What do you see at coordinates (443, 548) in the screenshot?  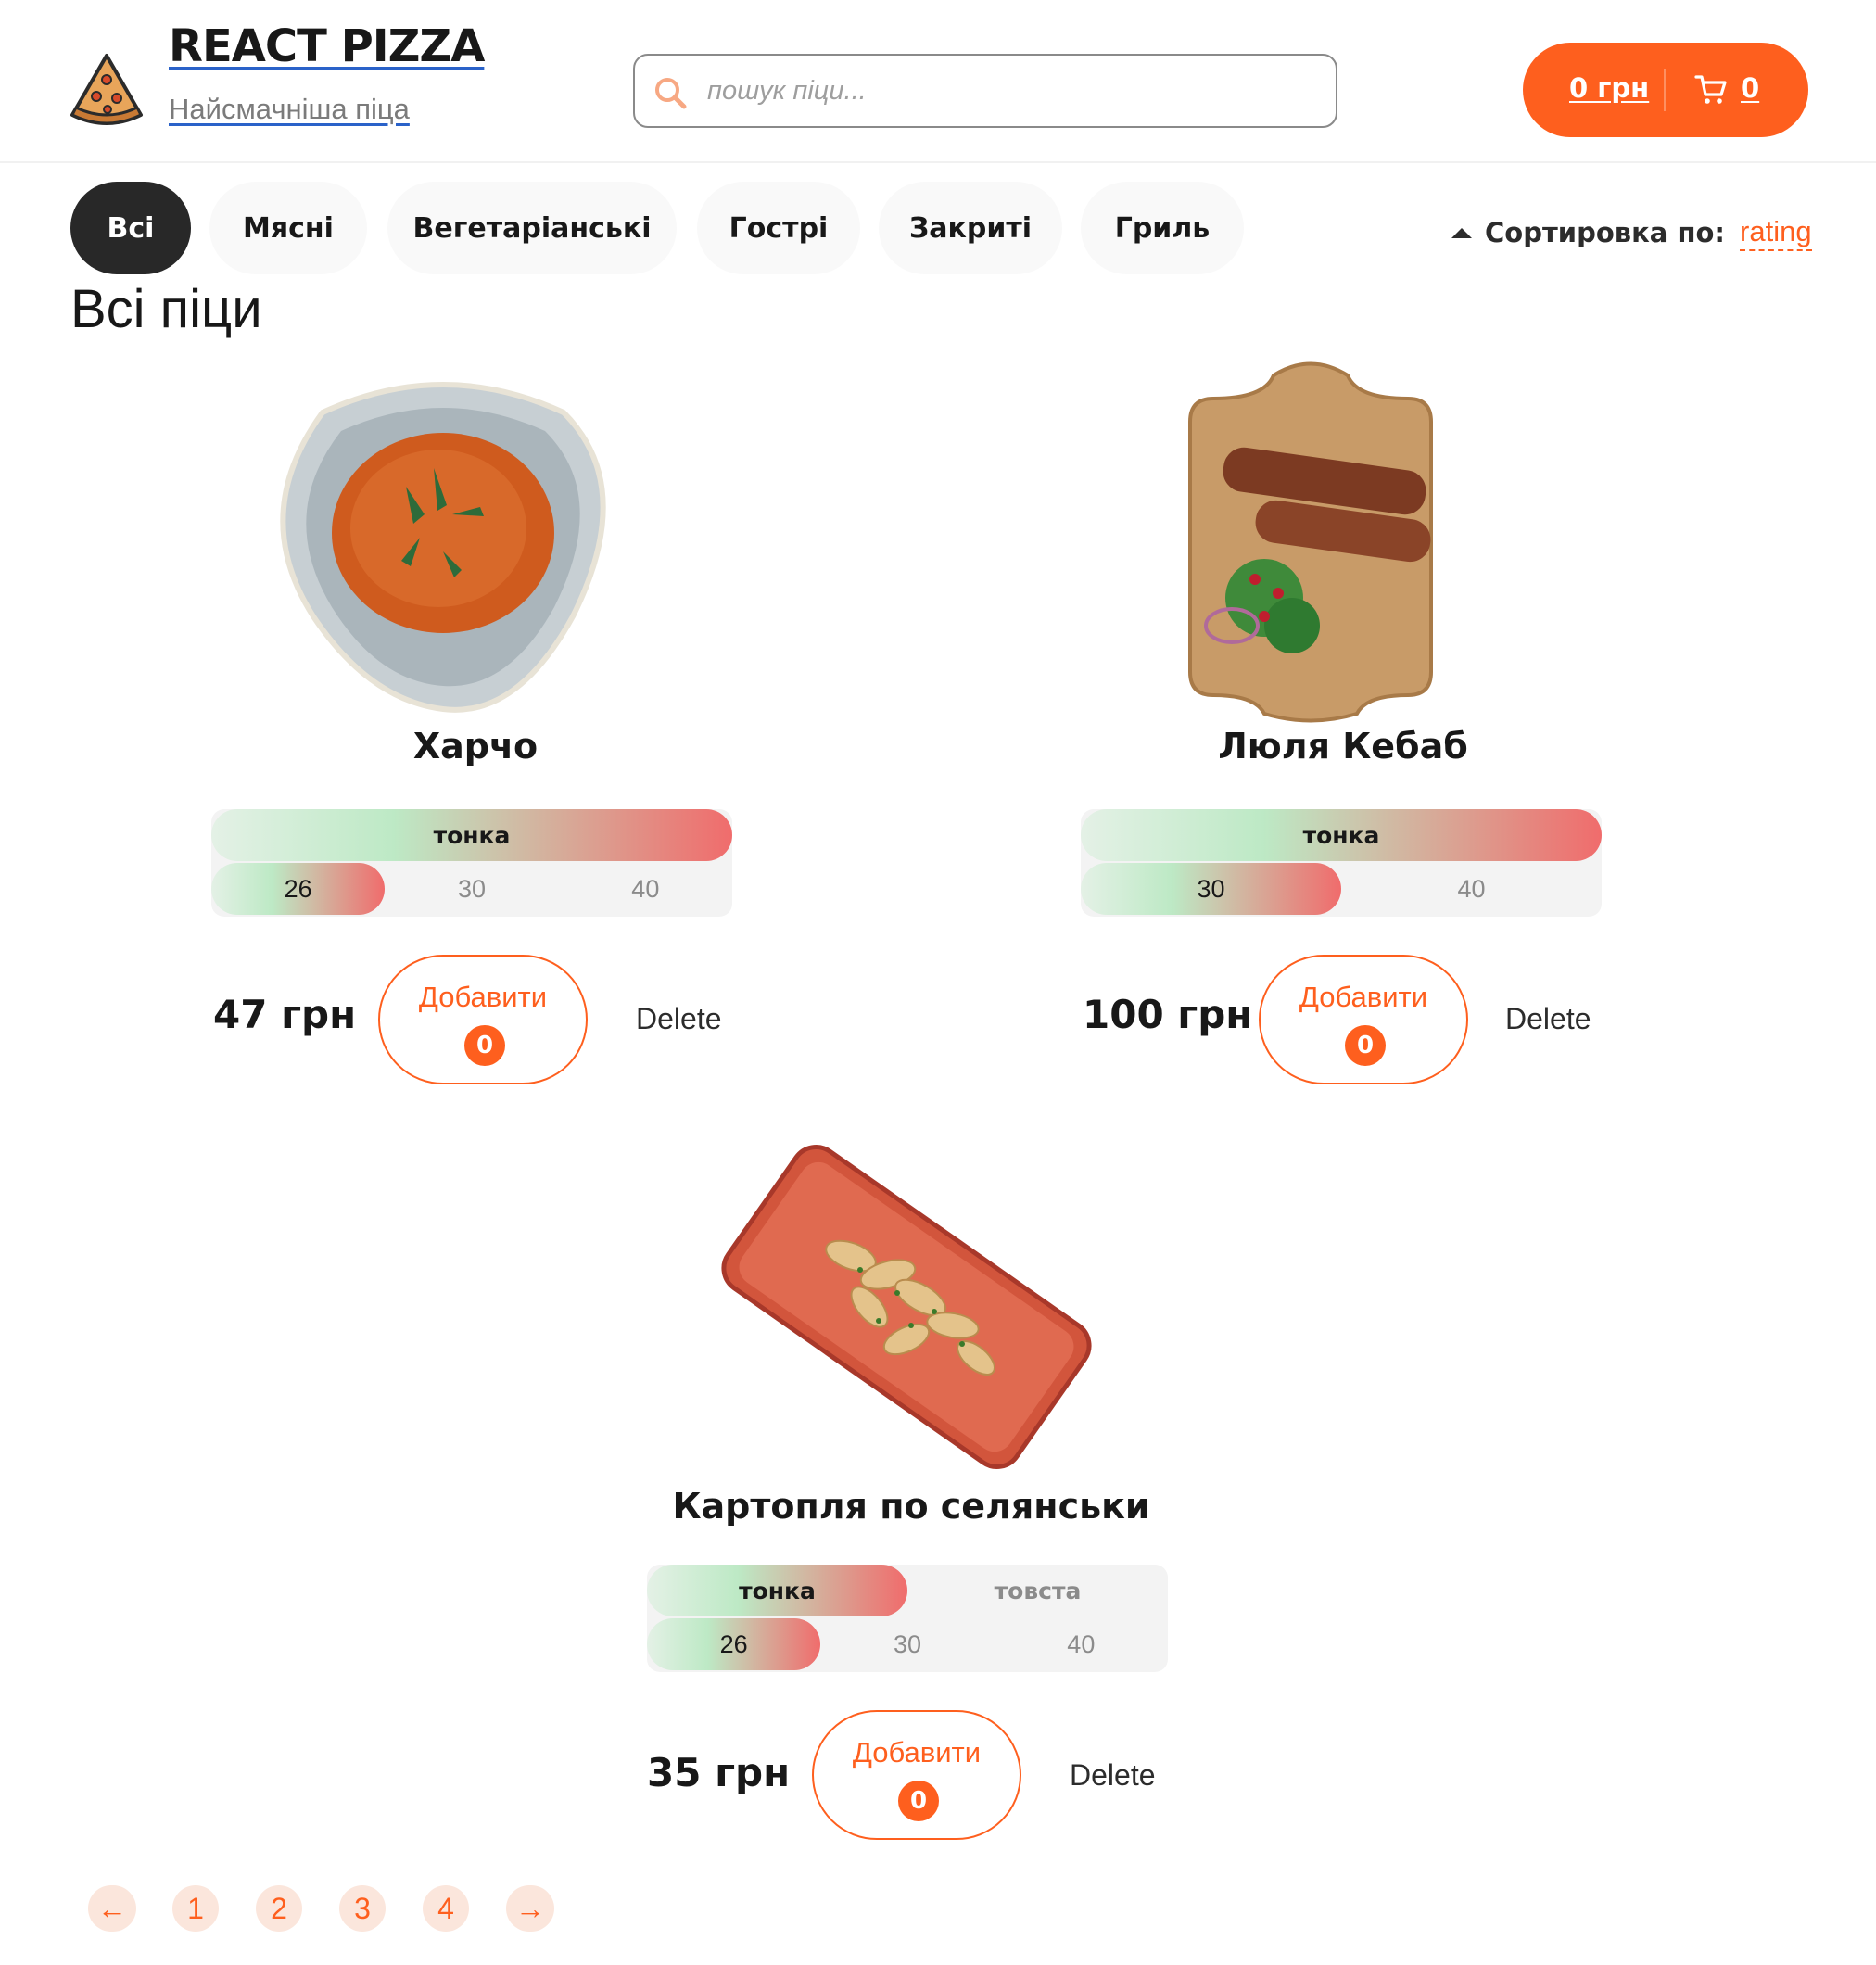 I see `product-image-kharcho` at bounding box center [443, 548].